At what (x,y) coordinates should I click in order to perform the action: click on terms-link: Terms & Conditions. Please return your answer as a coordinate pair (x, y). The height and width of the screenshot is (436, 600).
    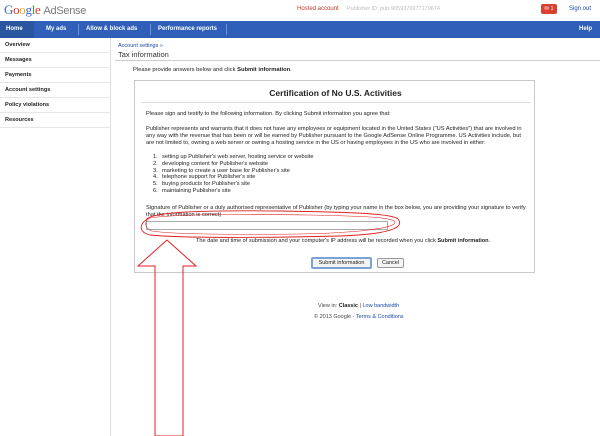
    Looking at the image, I should click on (380, 317).